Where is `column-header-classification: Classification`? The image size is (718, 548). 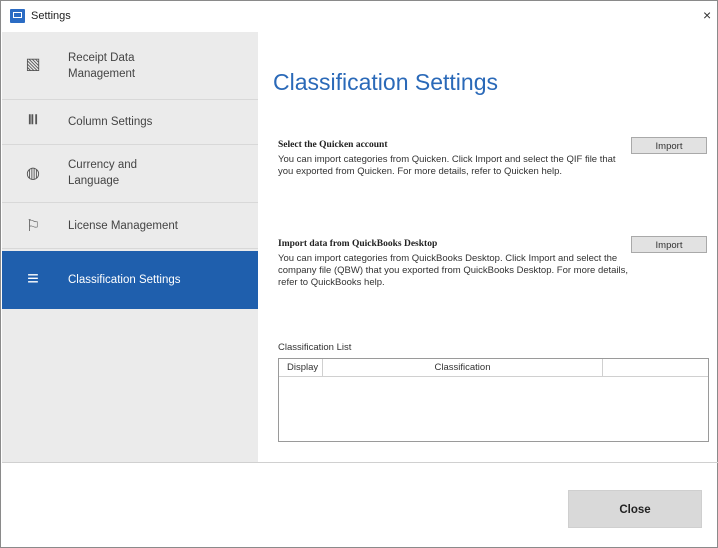
column-header-classification: Classification is located at coordinates (463, 367).